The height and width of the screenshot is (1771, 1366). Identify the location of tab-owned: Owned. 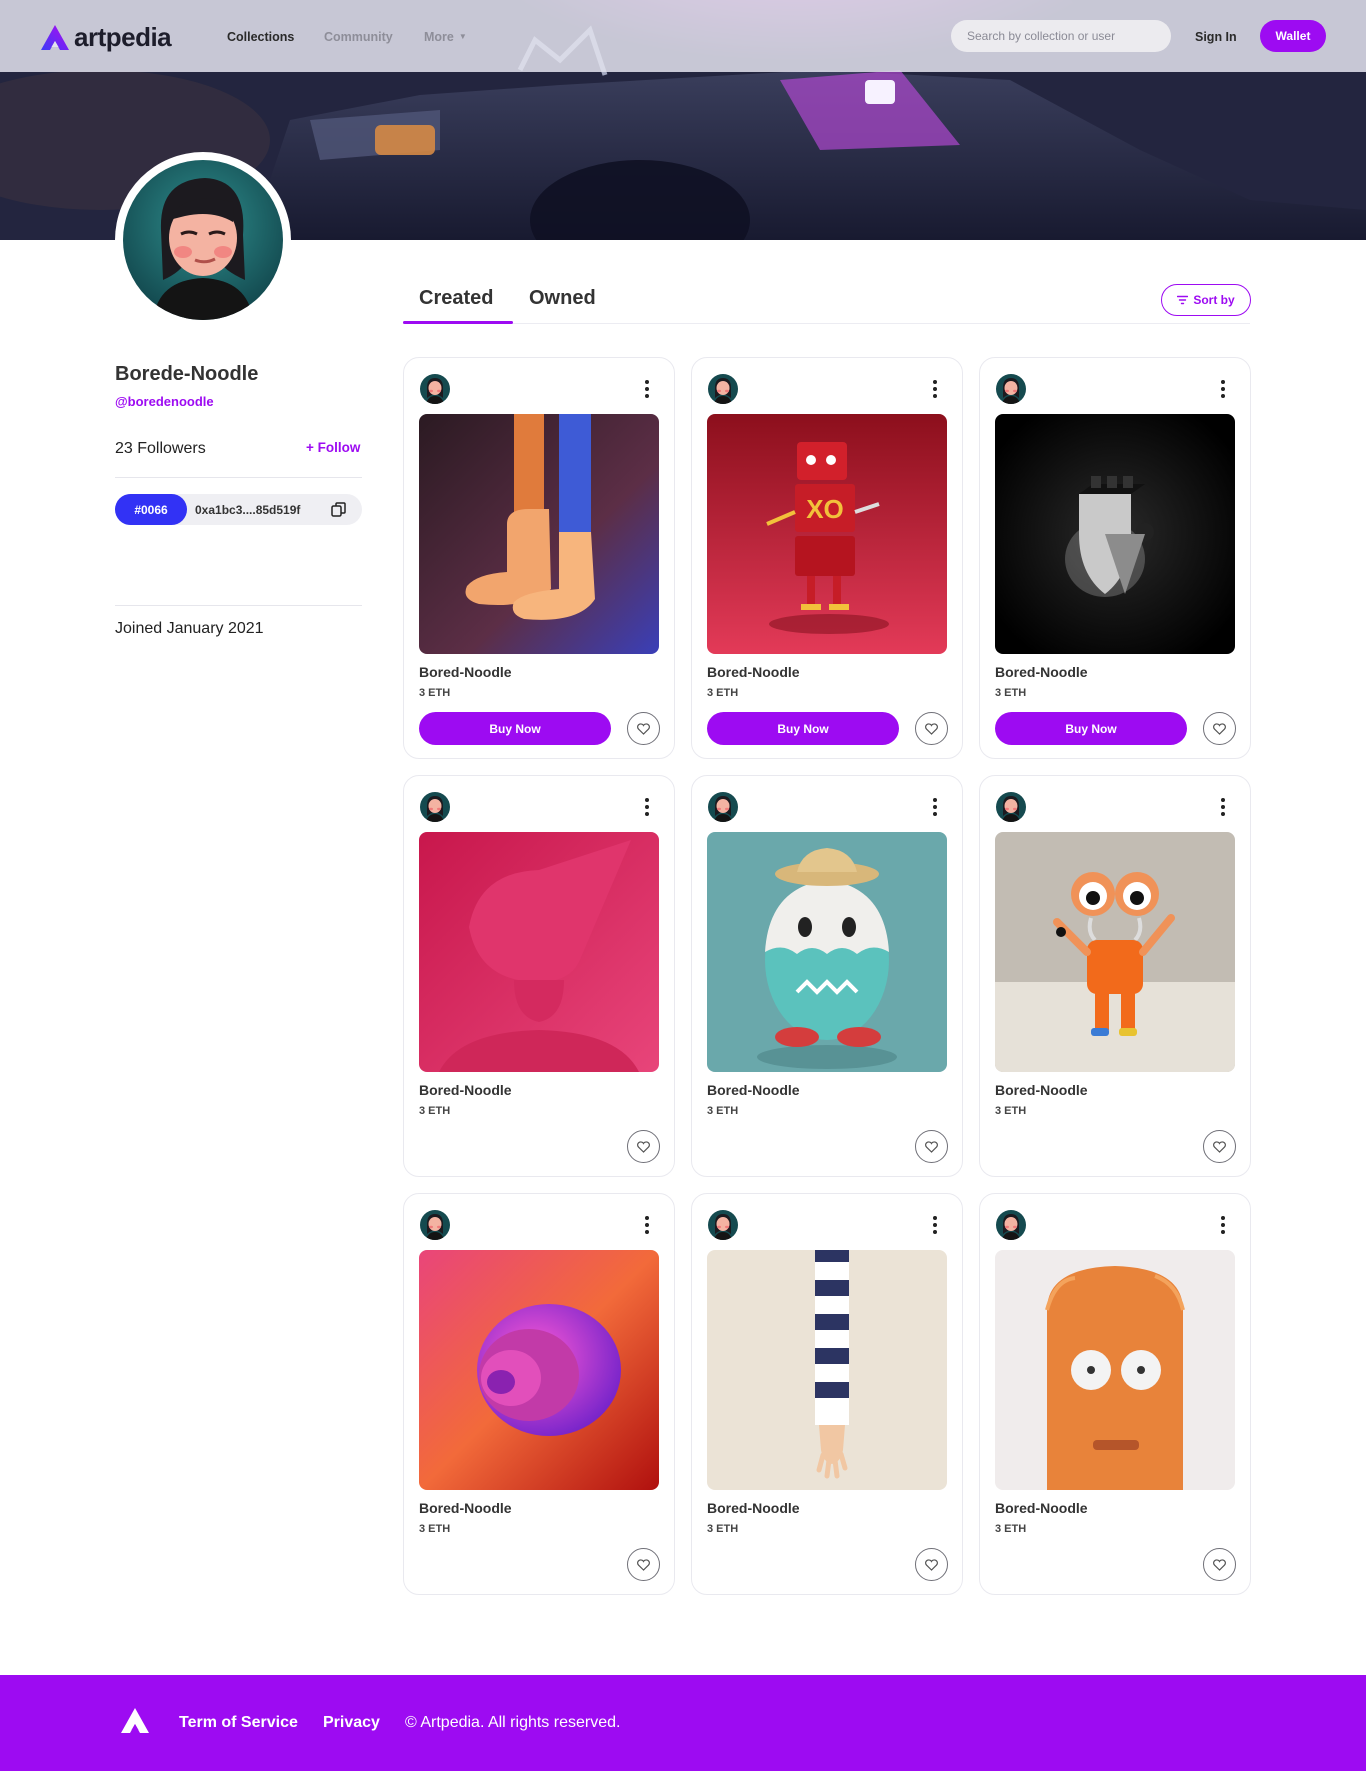
(562, 298).